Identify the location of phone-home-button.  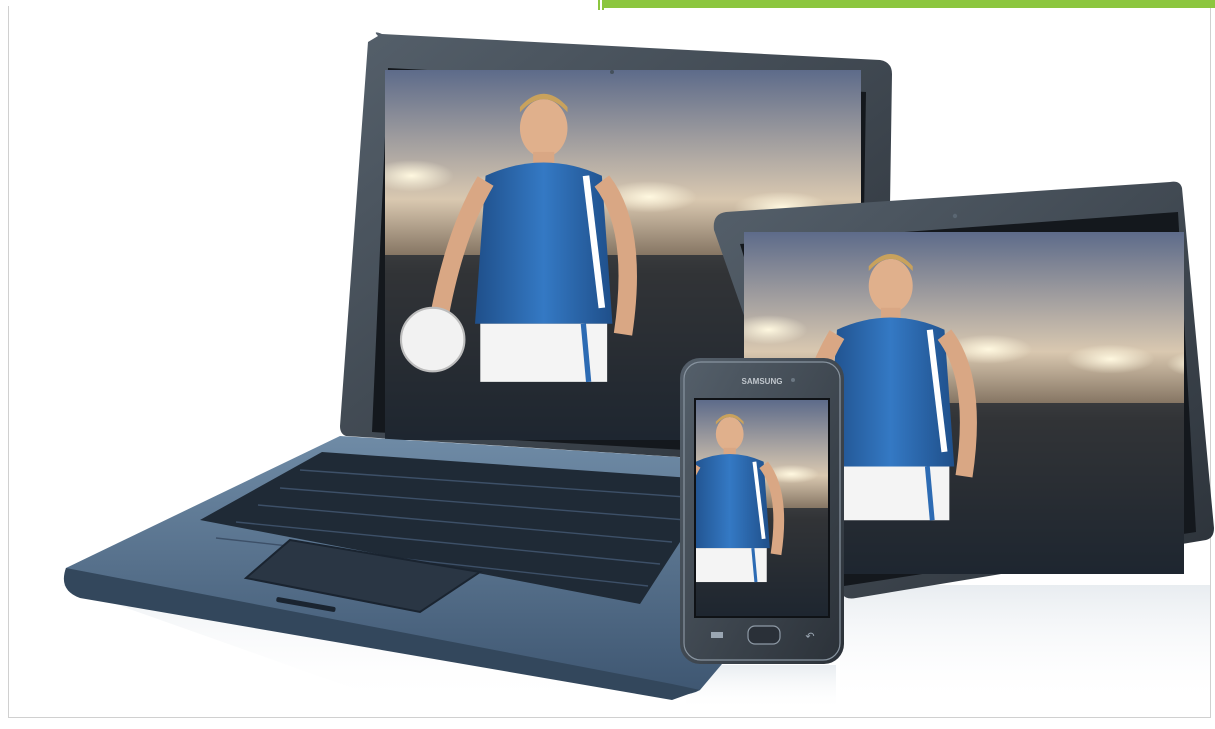
(764, 635).